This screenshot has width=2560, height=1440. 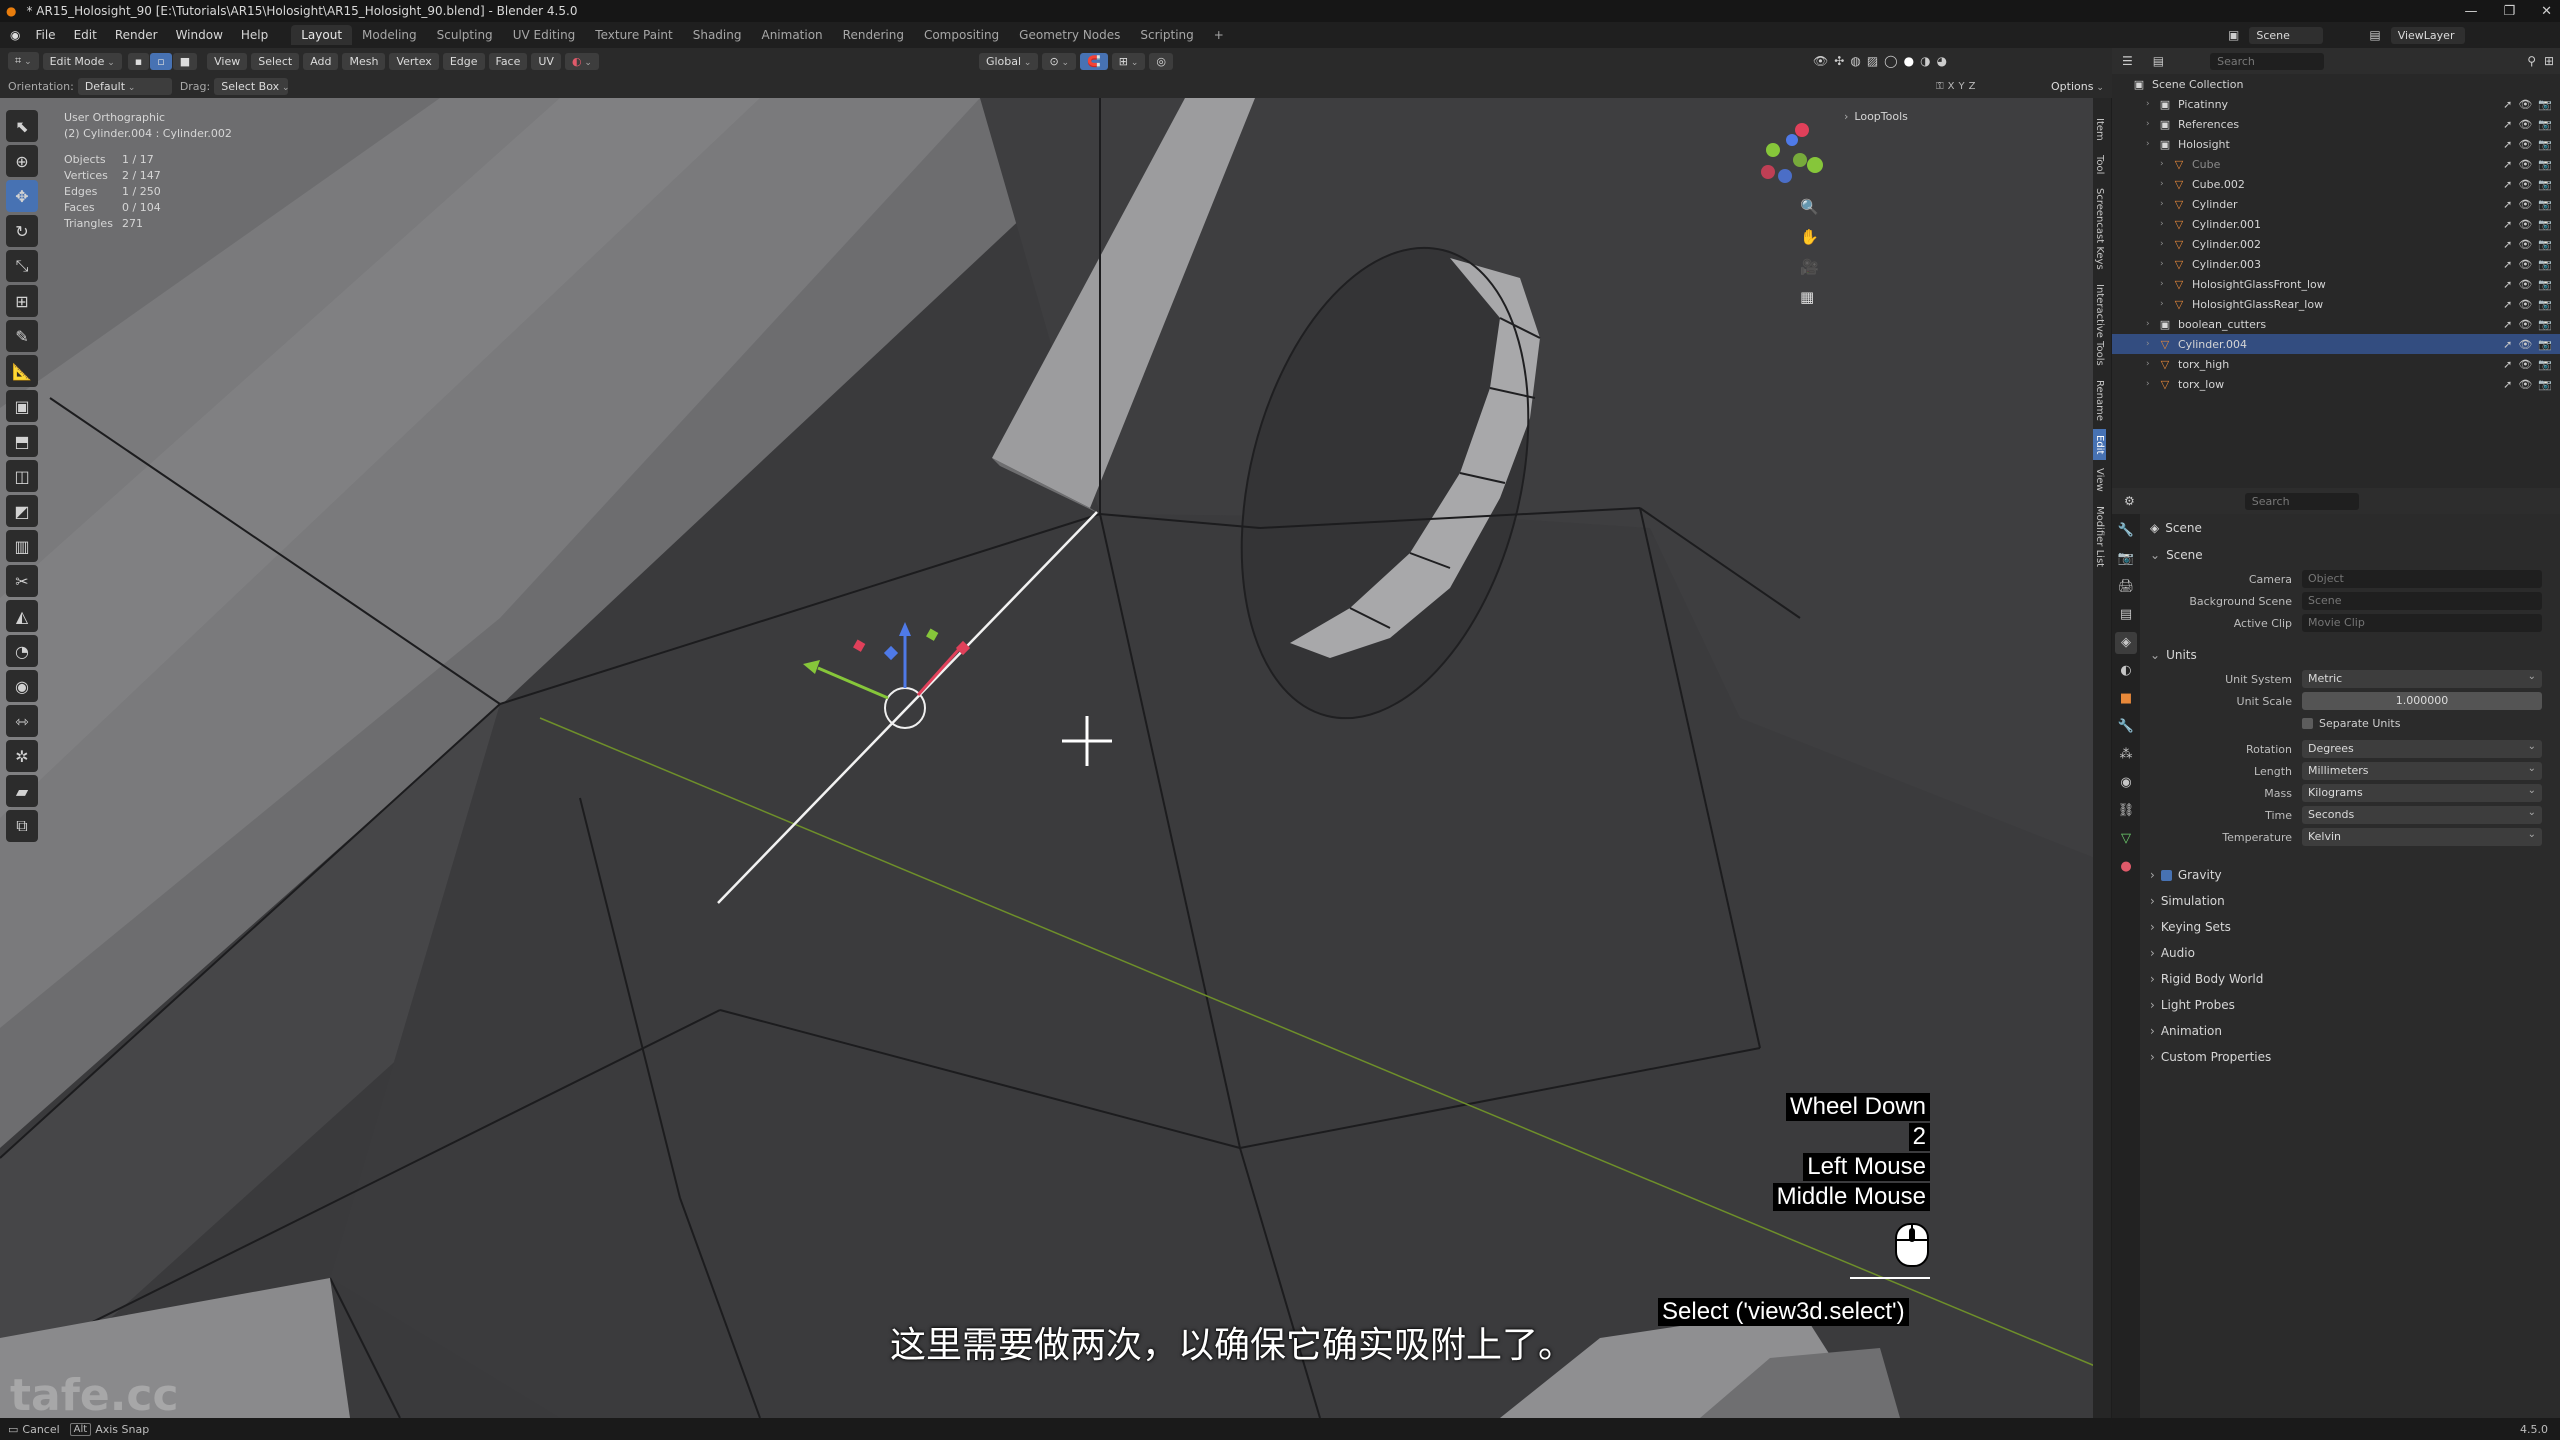 I want to click on scene-selector: Scene, so click(x=2286, y=35).